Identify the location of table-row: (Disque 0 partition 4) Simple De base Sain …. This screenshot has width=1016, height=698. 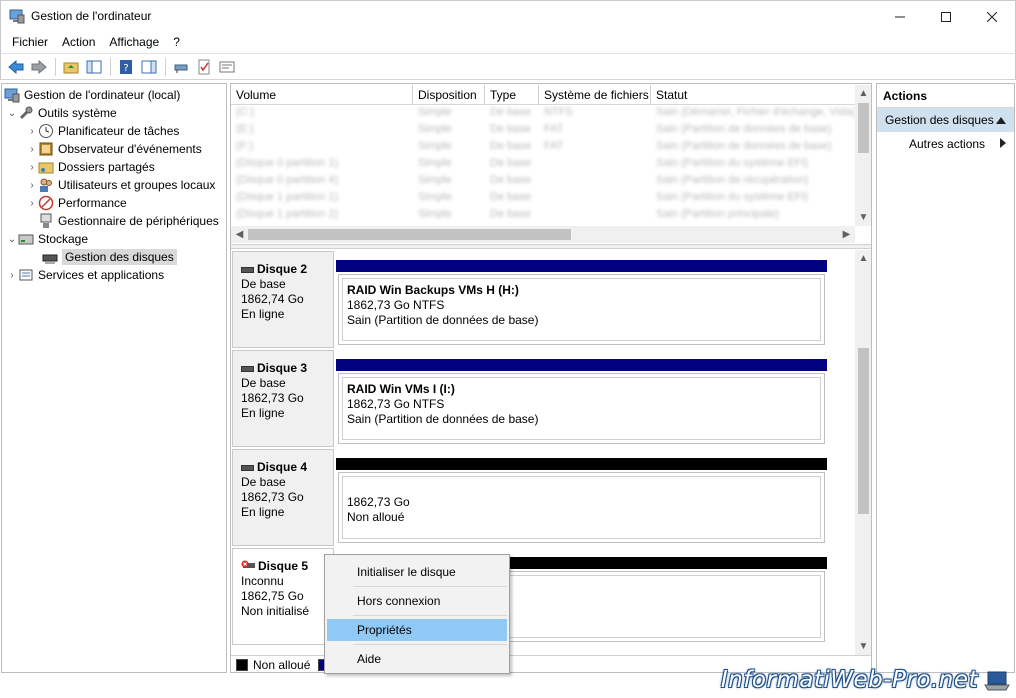
(543, 182).